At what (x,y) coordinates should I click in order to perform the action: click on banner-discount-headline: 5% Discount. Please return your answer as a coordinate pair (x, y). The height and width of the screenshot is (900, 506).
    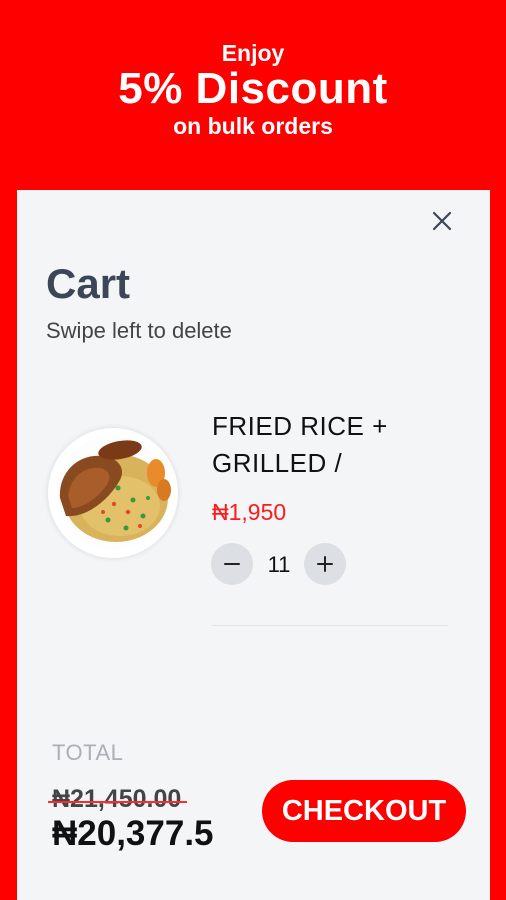
    Looking at the image, I should click on (253, 88).